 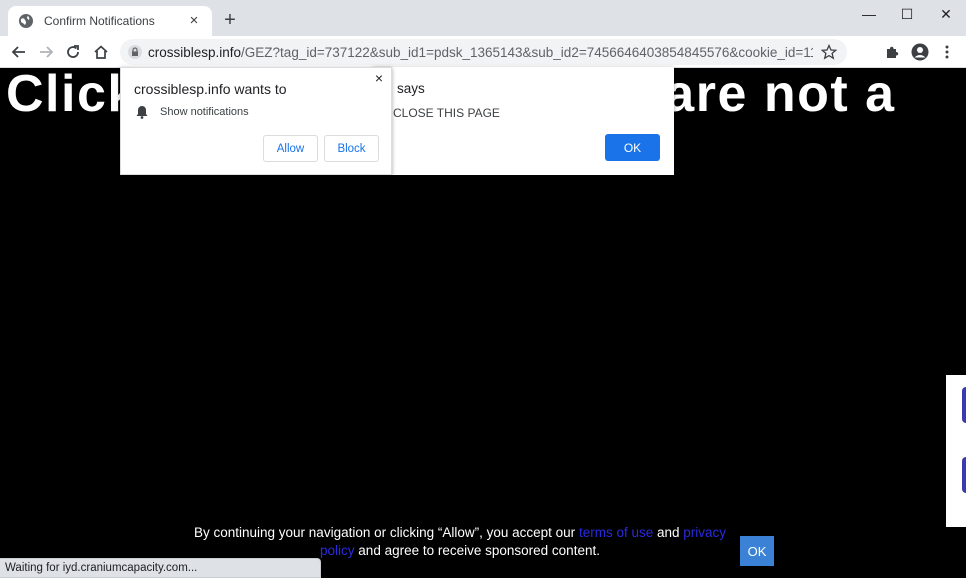 I want to click on lock-icon, so click(x=135, y=52).